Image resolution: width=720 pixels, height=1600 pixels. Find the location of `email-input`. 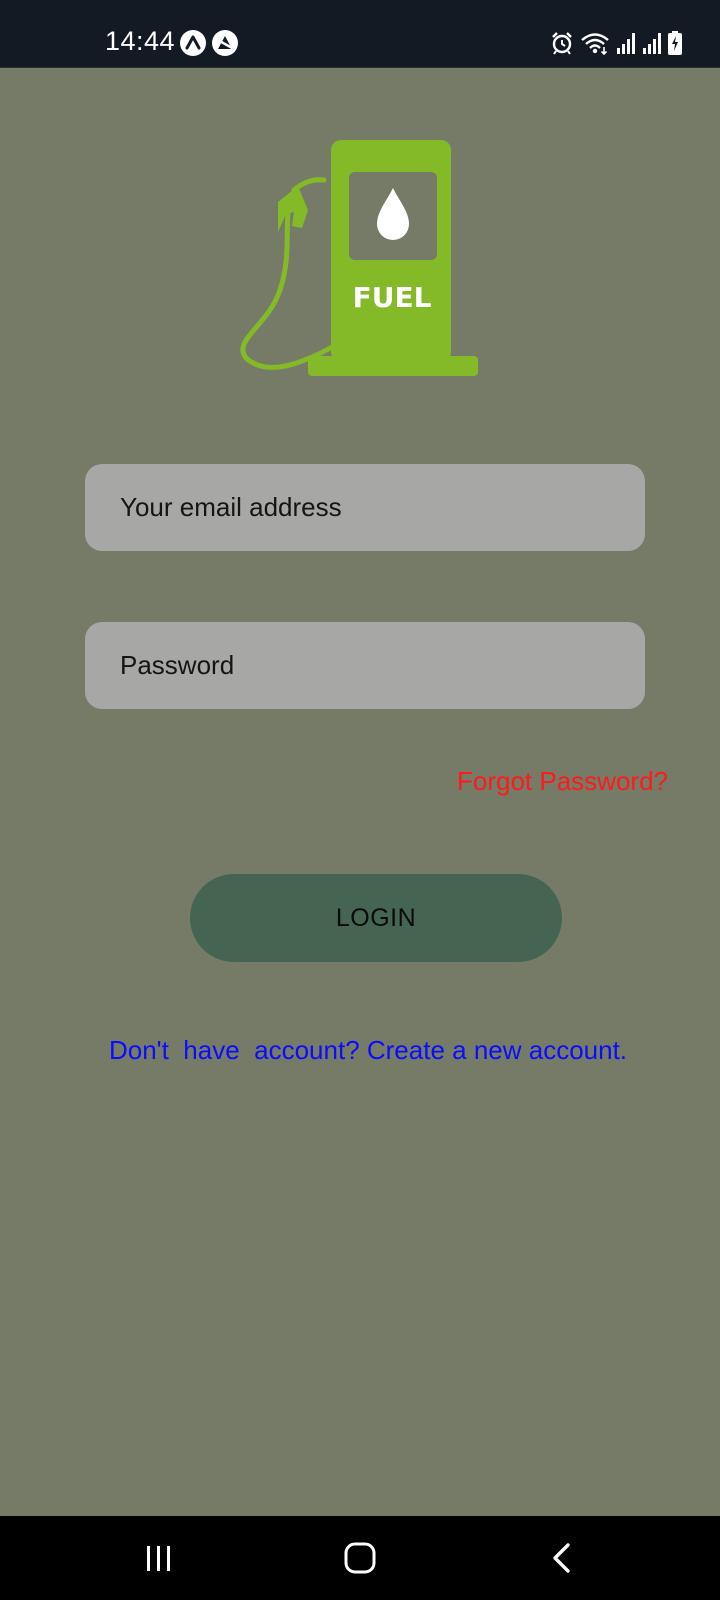

email-input is located at coordinates (365, 507).